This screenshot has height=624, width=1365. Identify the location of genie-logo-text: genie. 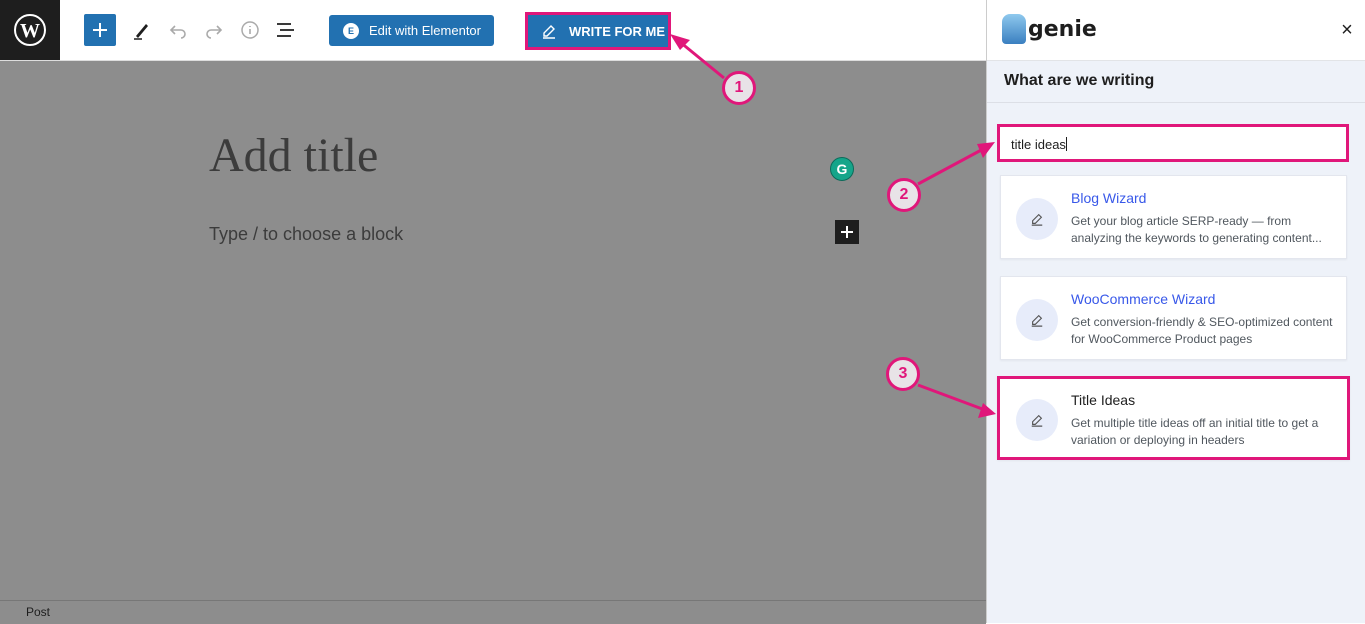
(1062, 29).